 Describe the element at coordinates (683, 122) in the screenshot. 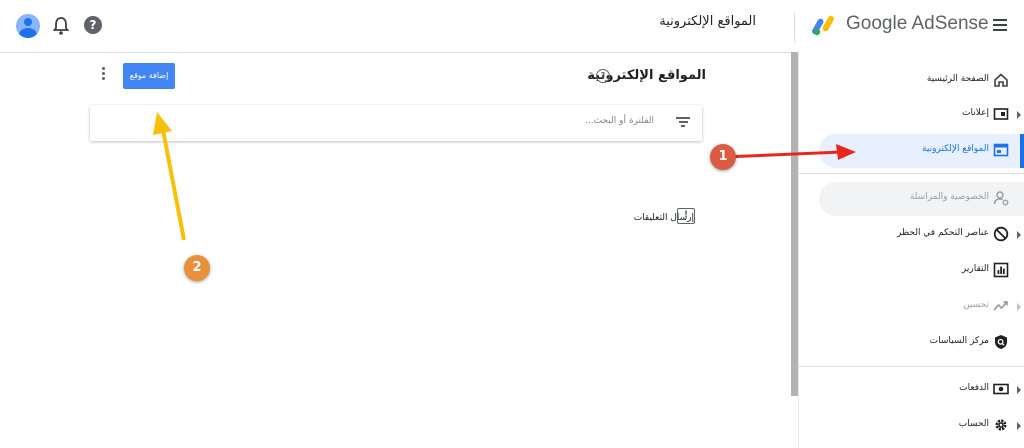

I see `filter-icon` at that location.